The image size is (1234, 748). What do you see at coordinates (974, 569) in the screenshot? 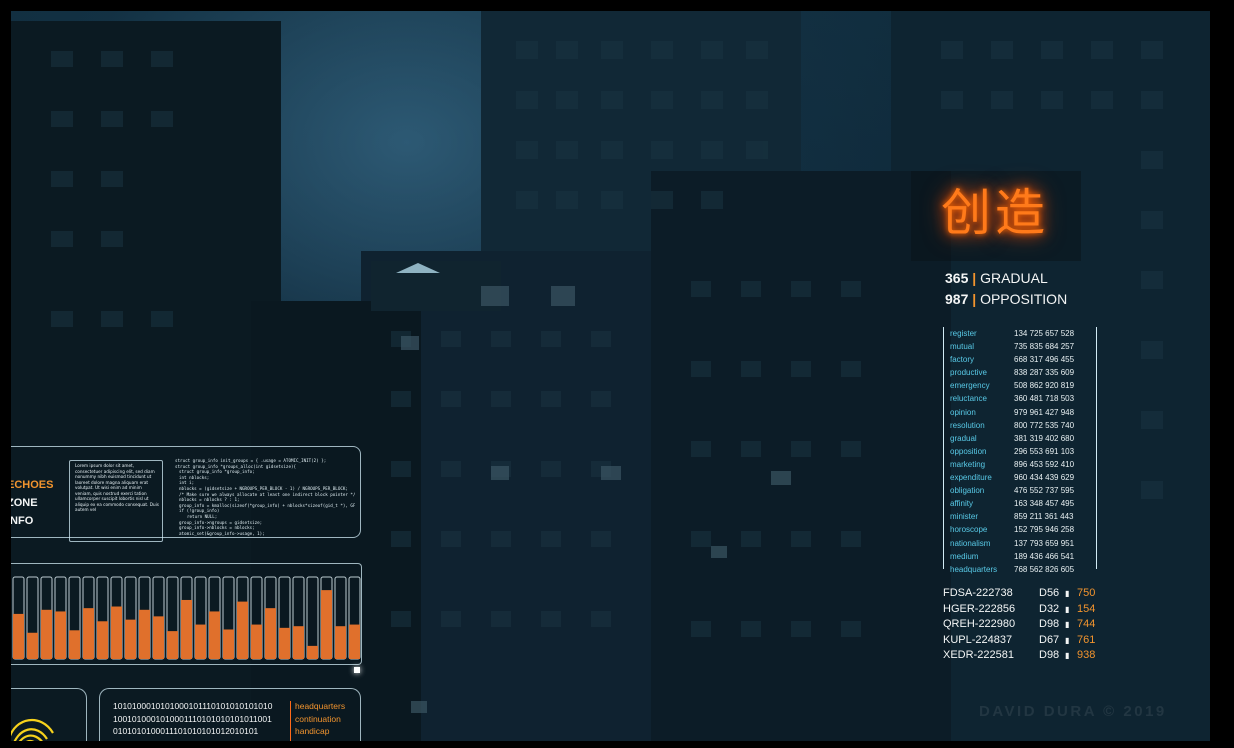
I see `word-cell: headquarters` at bounding box center [974, 569].